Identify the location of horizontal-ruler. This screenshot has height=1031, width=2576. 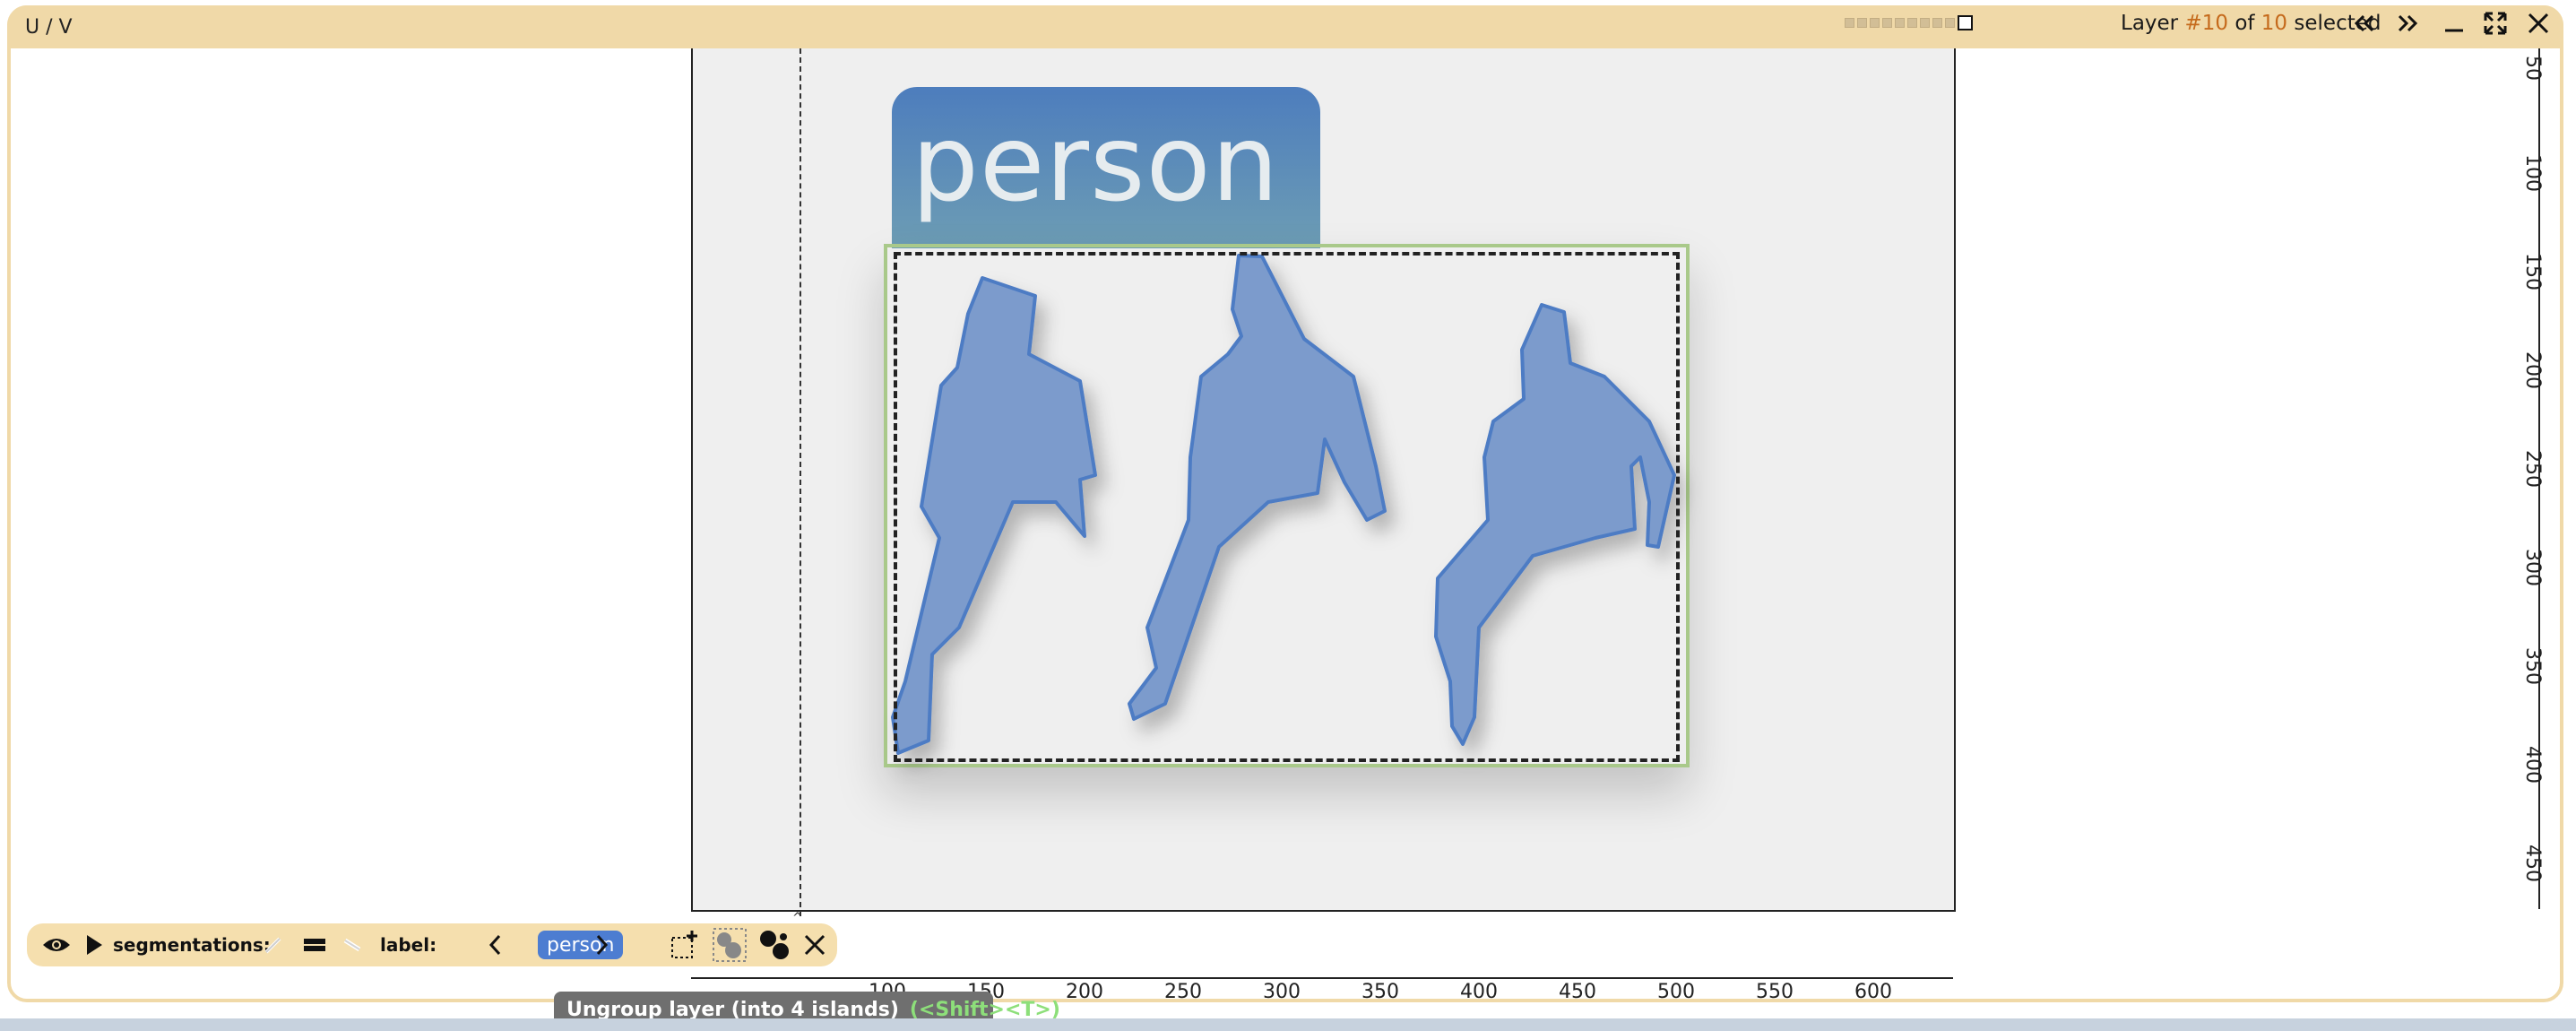
(1322, 978).